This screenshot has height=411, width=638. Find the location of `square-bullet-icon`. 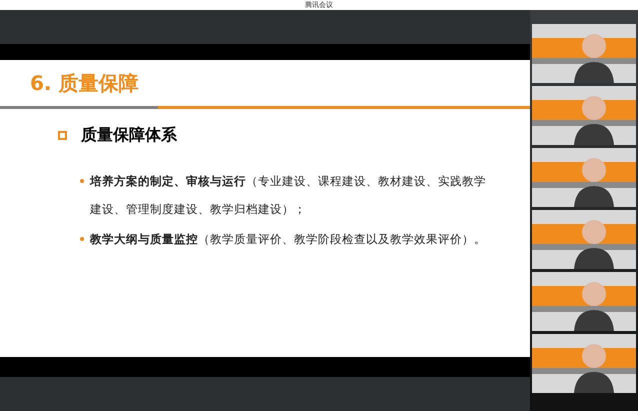

square-bullet-icon is located at coordinates (62, 135).